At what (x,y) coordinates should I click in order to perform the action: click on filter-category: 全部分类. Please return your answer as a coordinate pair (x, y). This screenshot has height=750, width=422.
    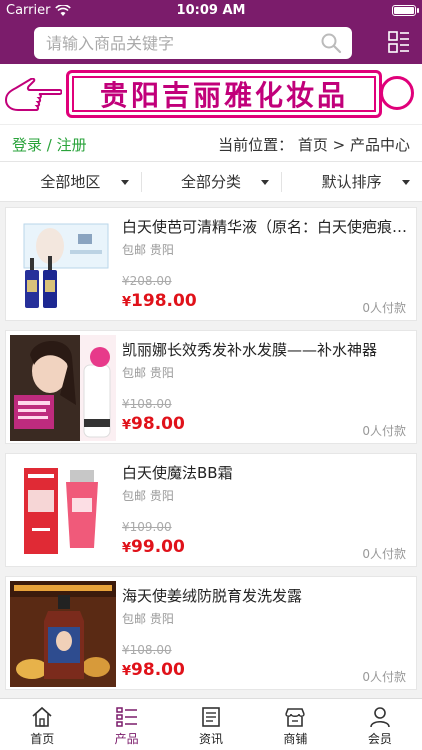
    Looking at the image, I should click on (211, 181).